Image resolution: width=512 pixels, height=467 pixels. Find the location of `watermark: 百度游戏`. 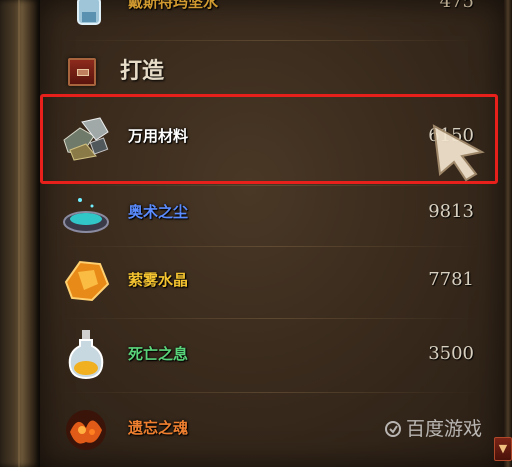

watermark: 百度游戏 is located at coordinates (433, 429).